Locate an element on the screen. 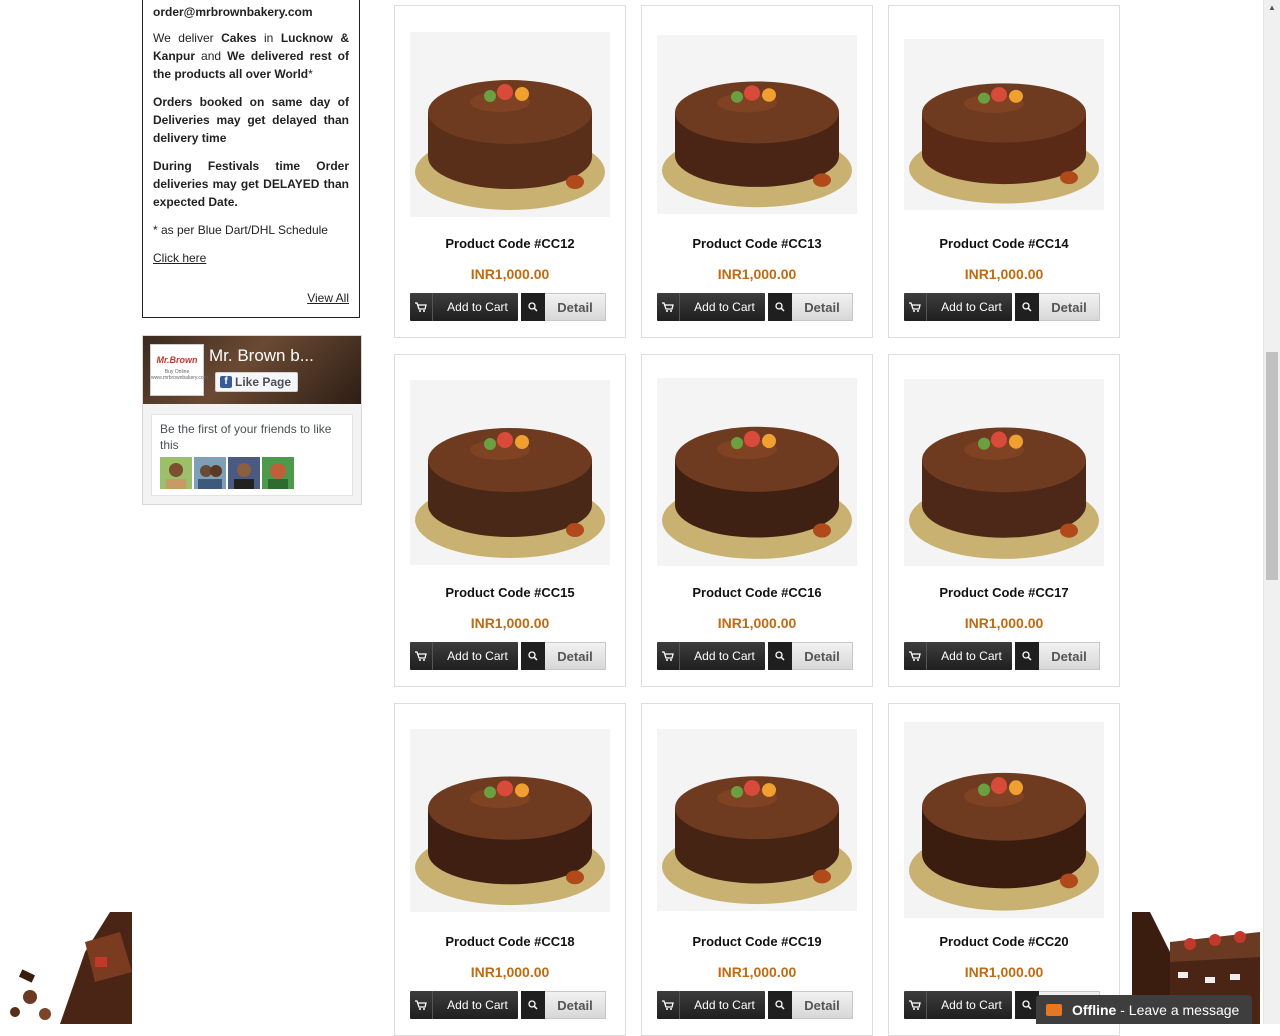 This screenshot has height=1036, width=1280. text-segment: We deliver is located at coordinates (183, 38).